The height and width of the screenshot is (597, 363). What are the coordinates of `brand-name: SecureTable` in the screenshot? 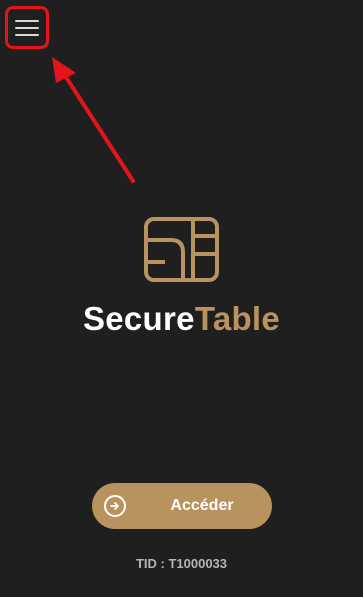 It's located at (181, 319).